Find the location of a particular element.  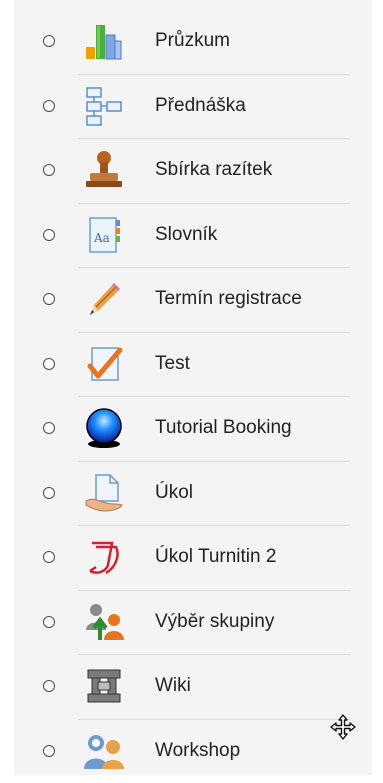

activity-option-sbirka-razitek: Sbírka razítek is located at coordinates (193, 170).